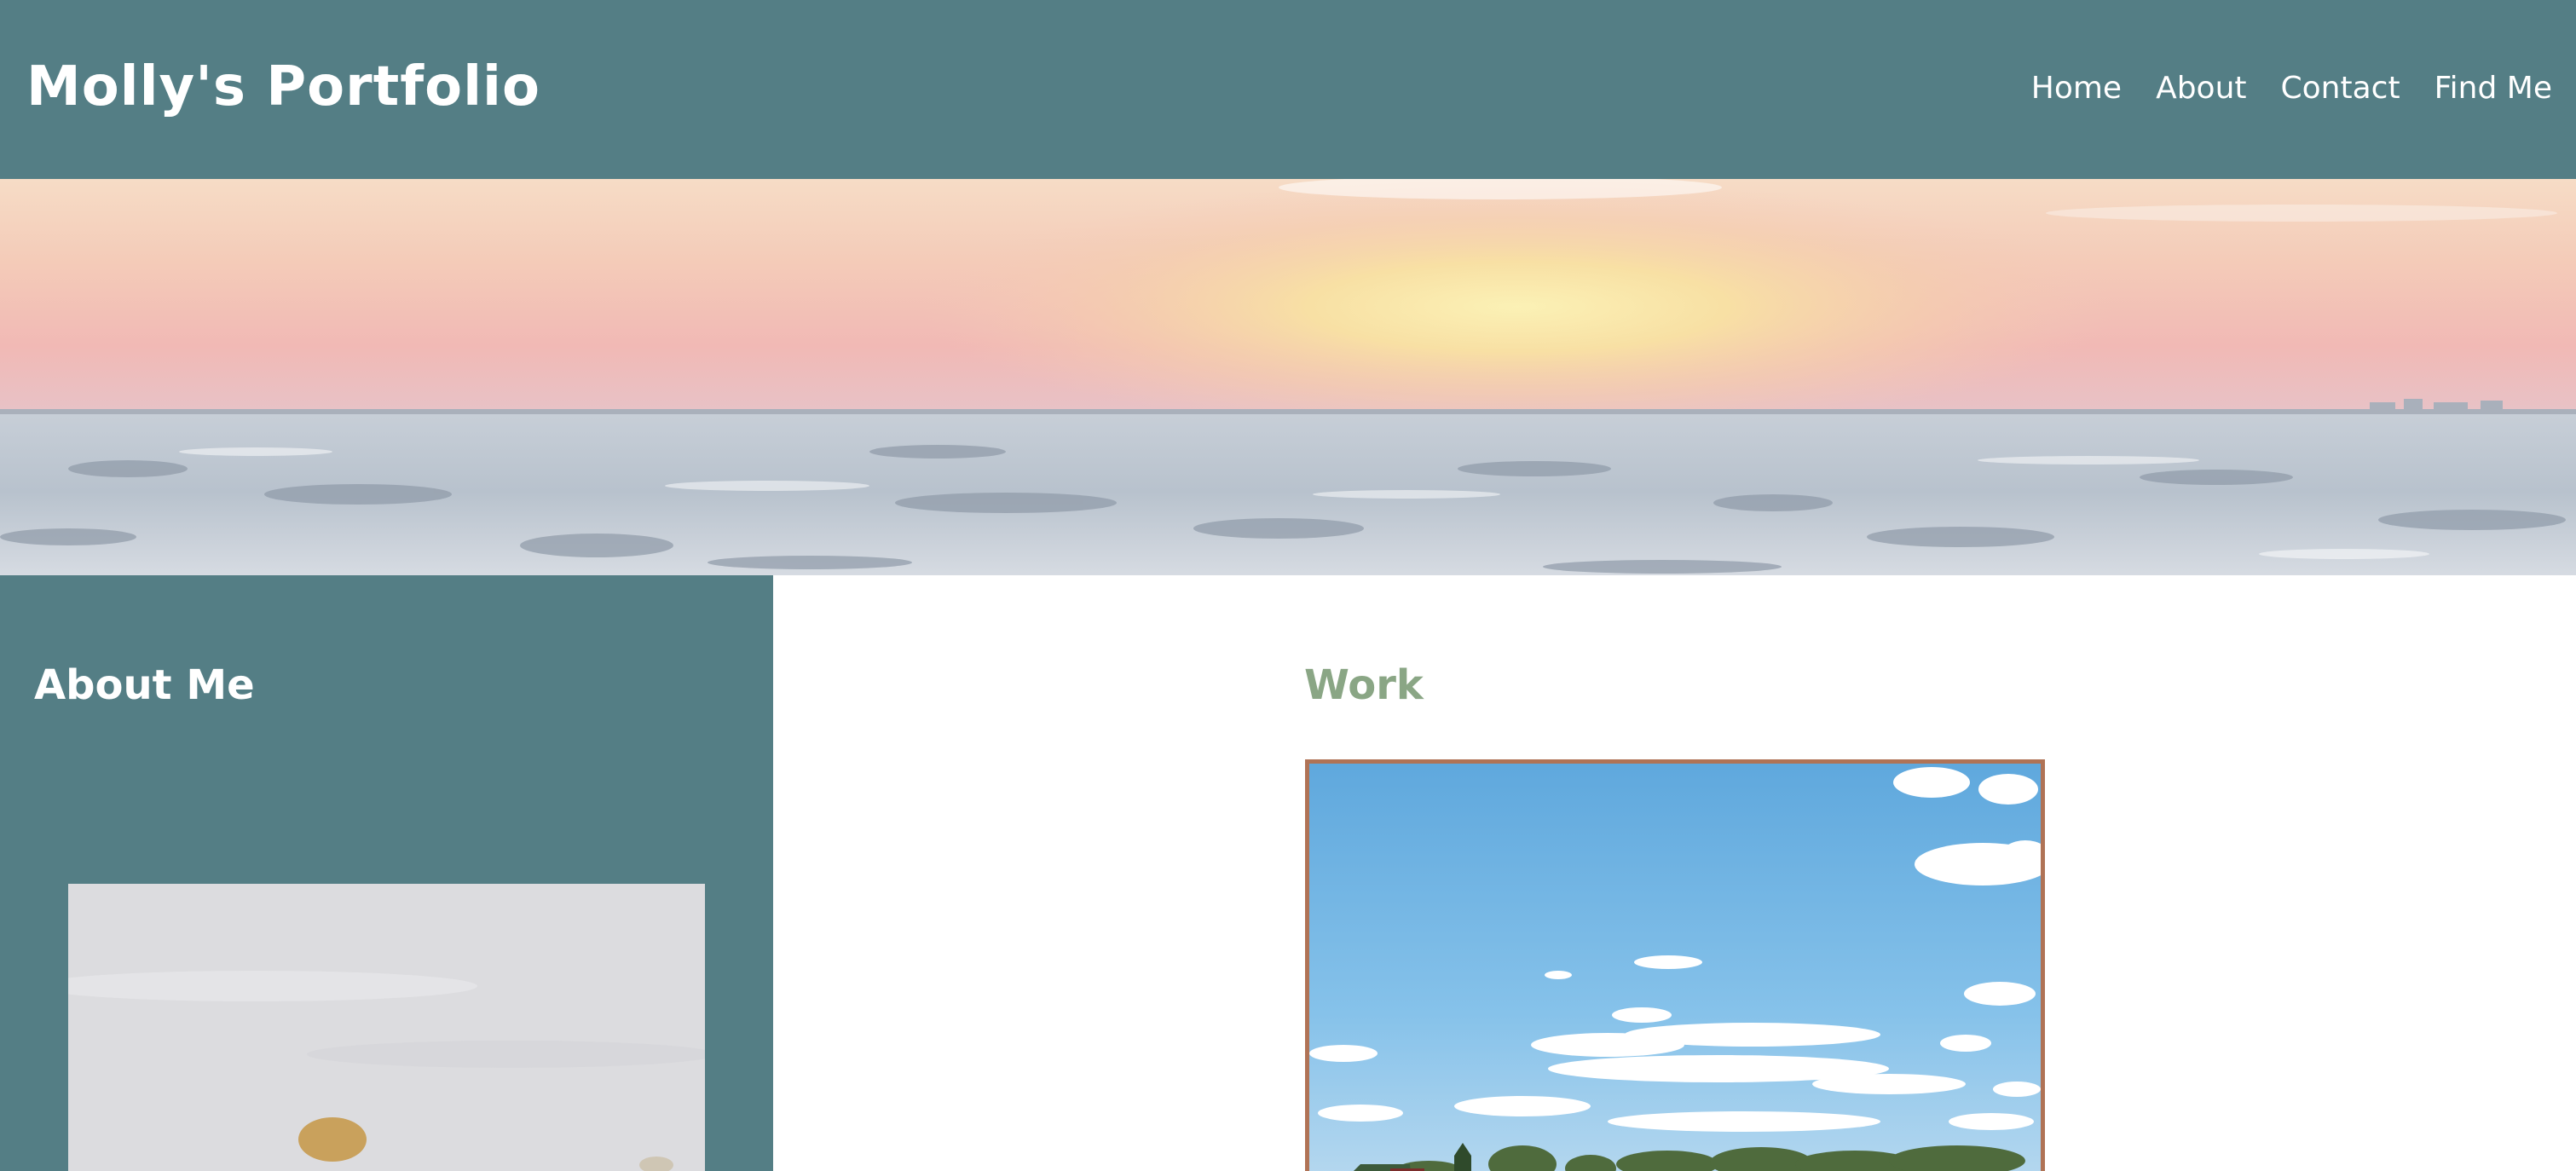  I want to click on profile-photo, so click(386, 1027).